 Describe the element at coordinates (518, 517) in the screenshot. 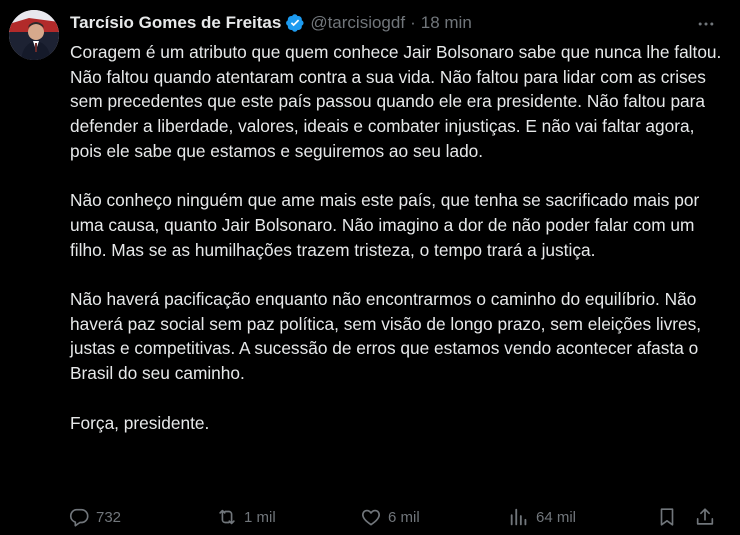

I see `views-icon` at that location.